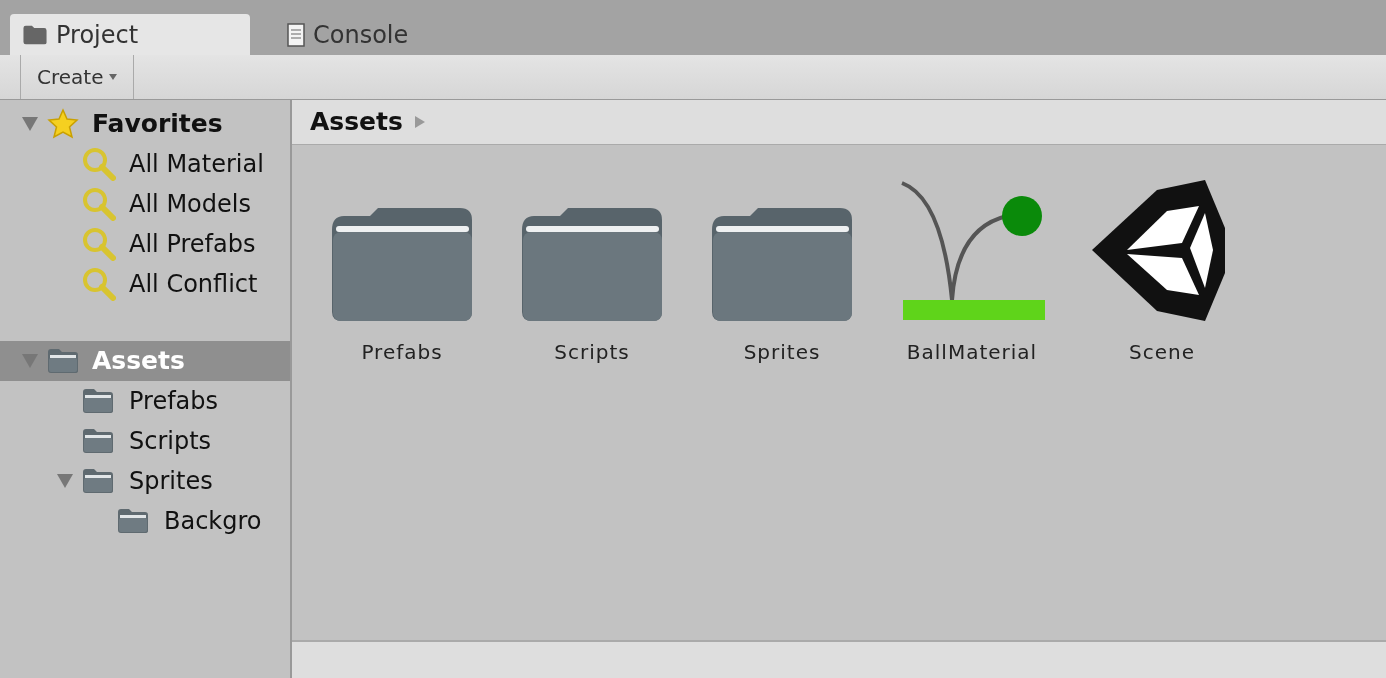 This screenshot has width=1386, height=678. What do you see at coordinates (145, 481) in the screenshot?
I see `tree-item: Sprites` at bounding box center [145, 481].